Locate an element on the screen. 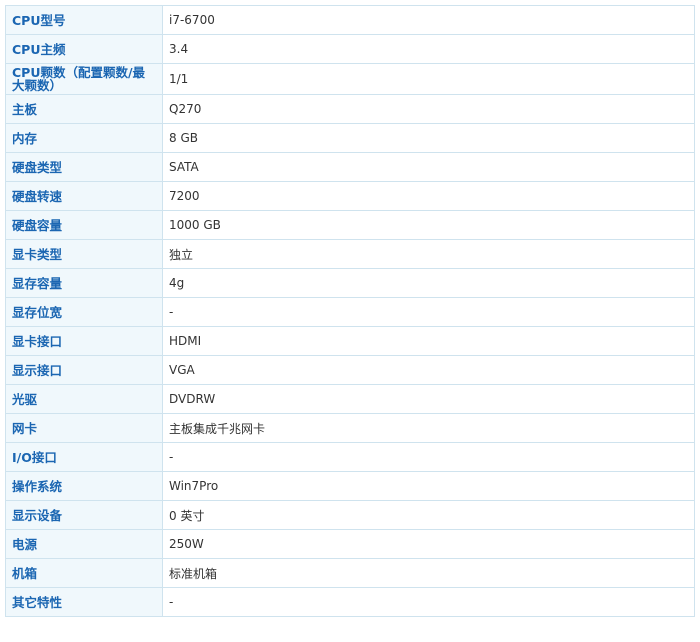 This screenshot has width=700, height=642. table-row: 显卡接口 HDMI is located at coordinates (350, 341).